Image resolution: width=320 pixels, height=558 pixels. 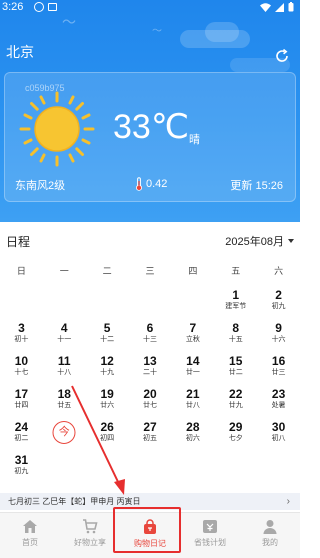 What do you see at coordinates (282, 56) in the screenshot?
I see `refresh-icon` at bounding box center [282, 56].